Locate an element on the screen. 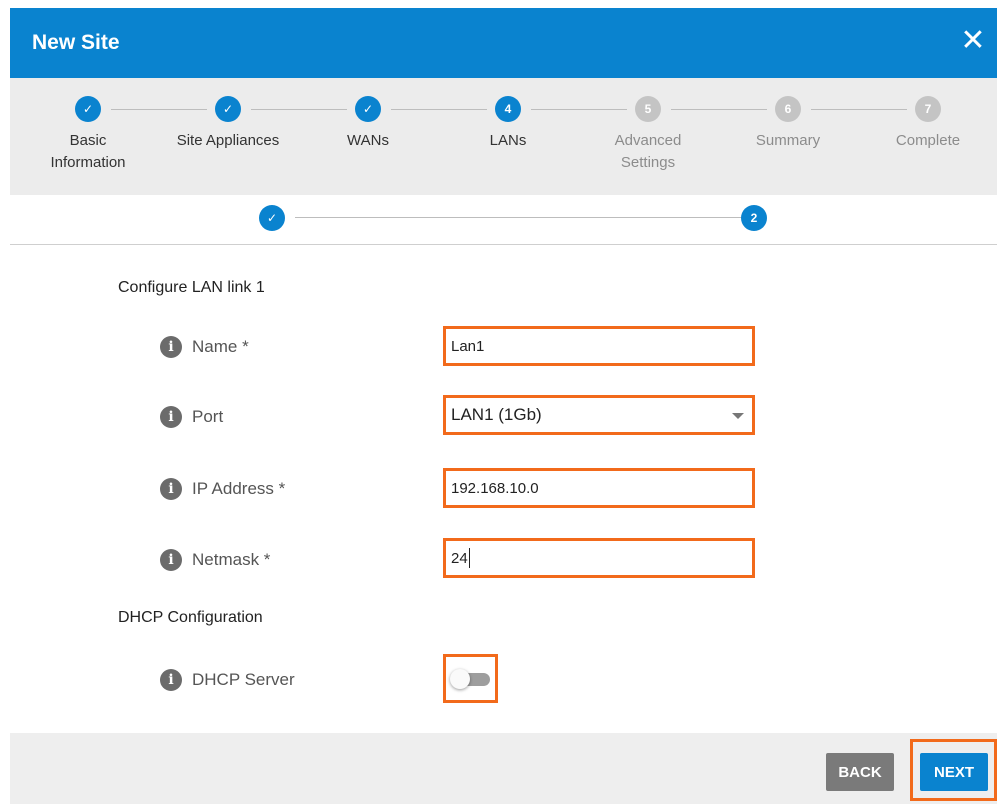 This screenshot has width=997, height=804. step-number: 4 is located at coordinates (508, 109).